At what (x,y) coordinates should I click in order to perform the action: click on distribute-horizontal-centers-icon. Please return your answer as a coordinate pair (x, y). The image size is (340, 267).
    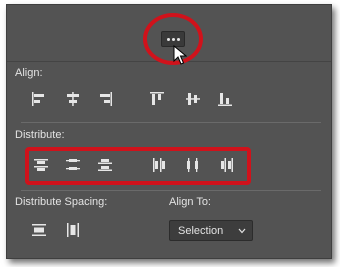
    Looking at the image, I should click on (192, 165).